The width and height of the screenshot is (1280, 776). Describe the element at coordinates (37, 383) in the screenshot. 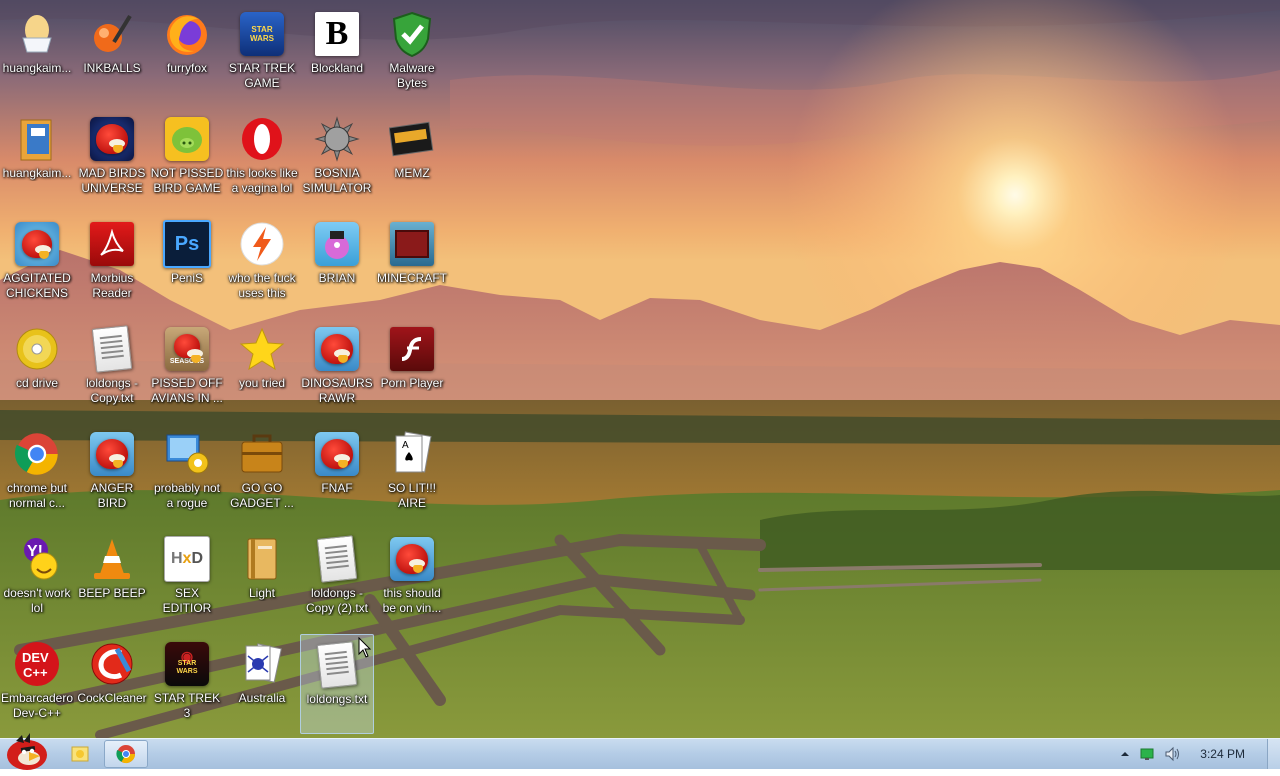

I see `desktop-icon-label: cd drive` at that location.